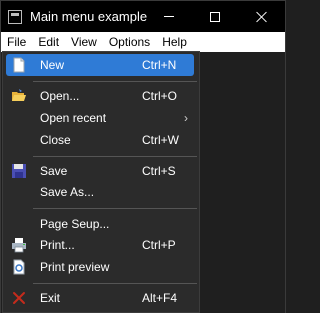 This screenshot has width=320, height=313. What do you see at coordinates (89, 16) in the screenshot?
I see `window-title: Main menu example` at bounding box center [89, 16].